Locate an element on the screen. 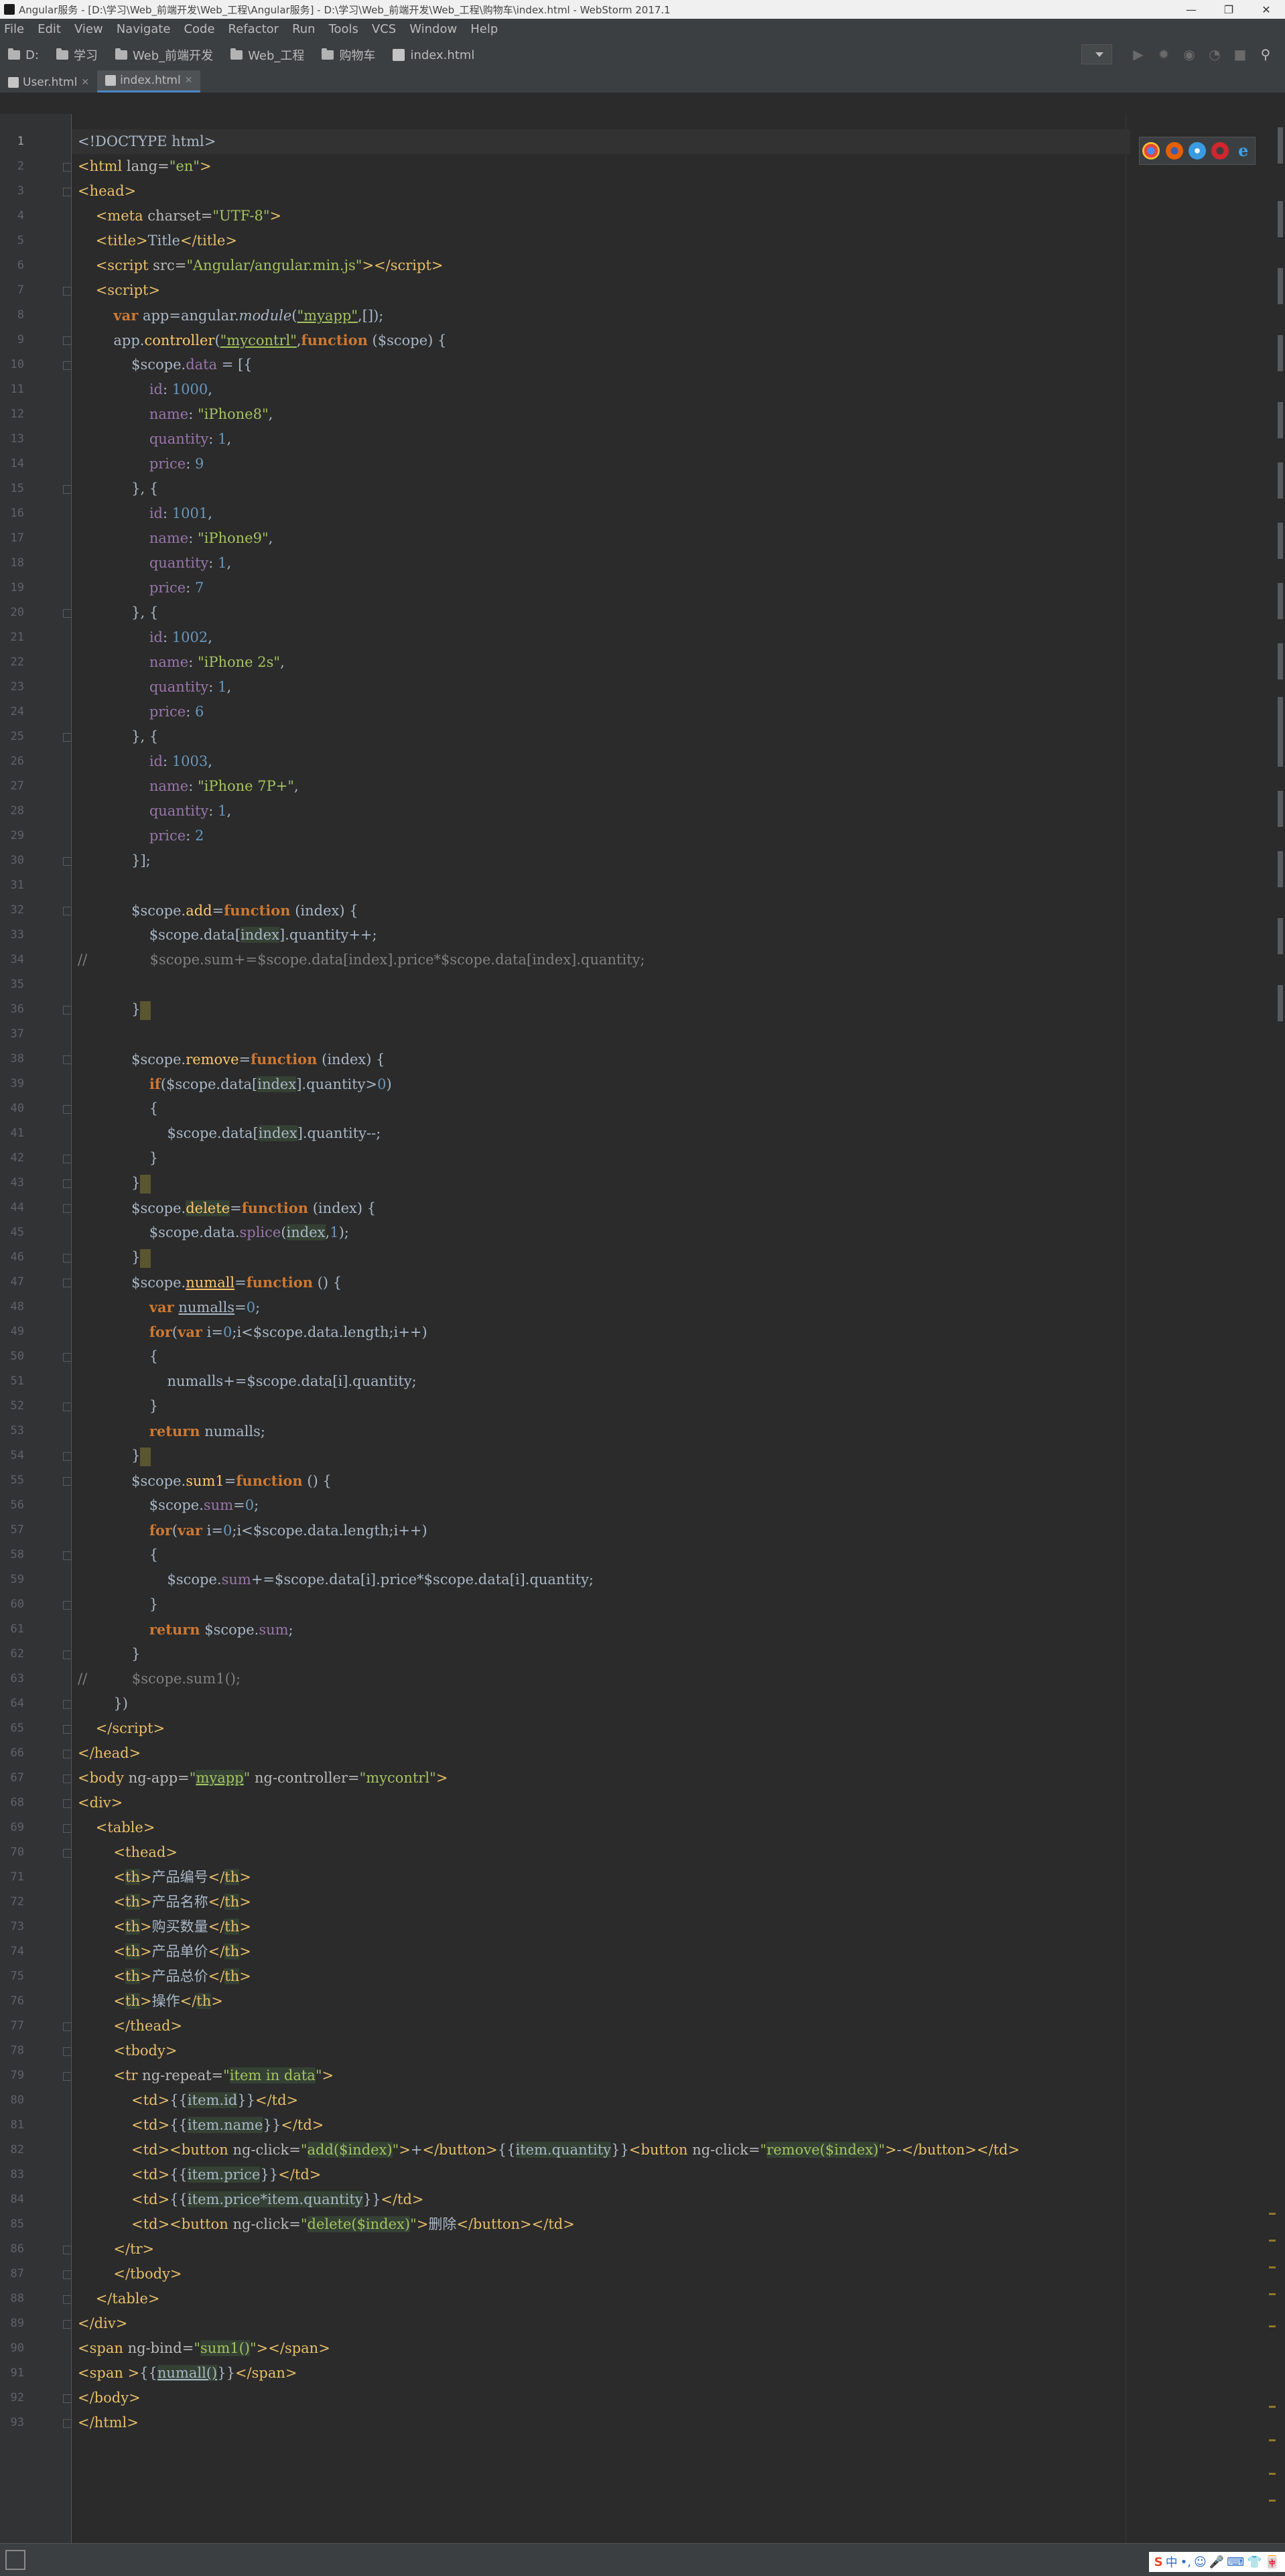  menu-run: Run is located at coordinates (303, 29).